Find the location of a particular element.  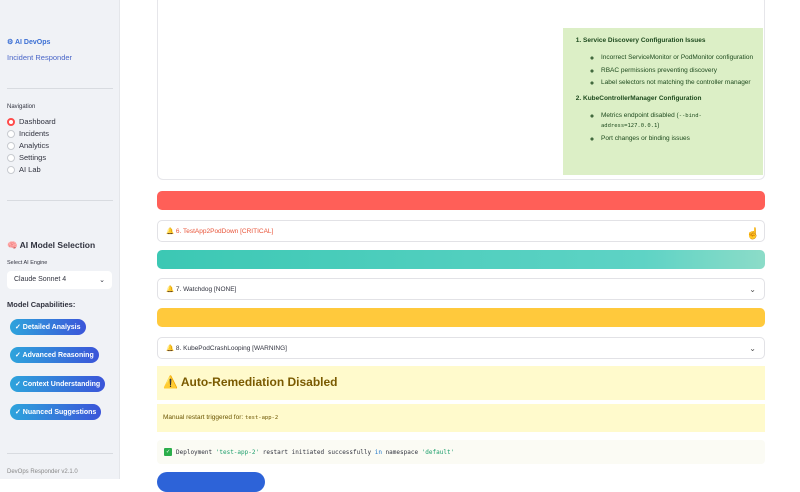

engine-label: Select AI Engine is located at coordinates (27, 263).